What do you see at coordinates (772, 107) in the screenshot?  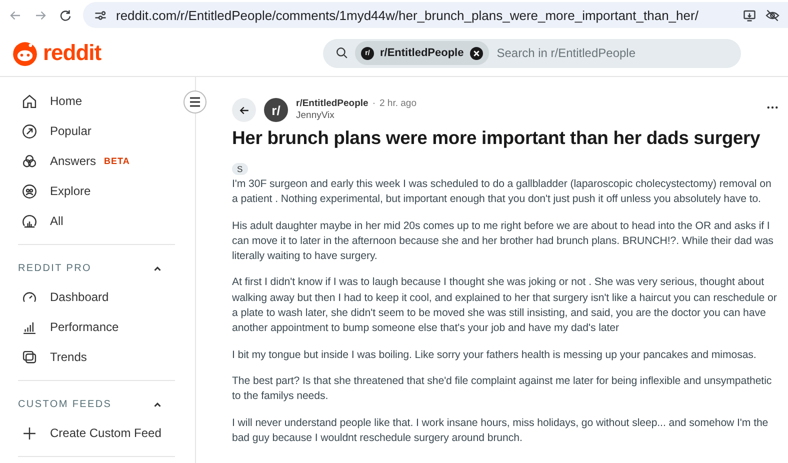 I see `more-options-icon` at bounding box center [772, 107].